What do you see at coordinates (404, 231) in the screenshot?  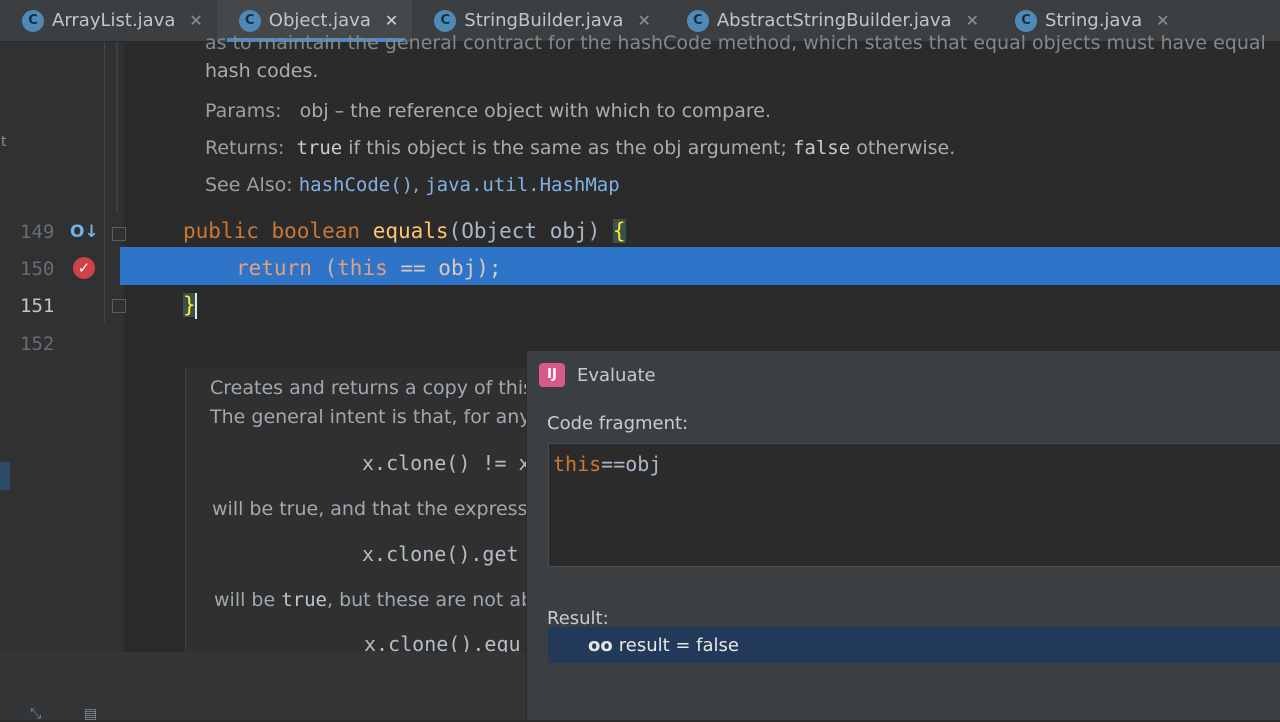 I see `code-line-149: public boolean equals(Object obj) {` at bounding box center [404, 231].